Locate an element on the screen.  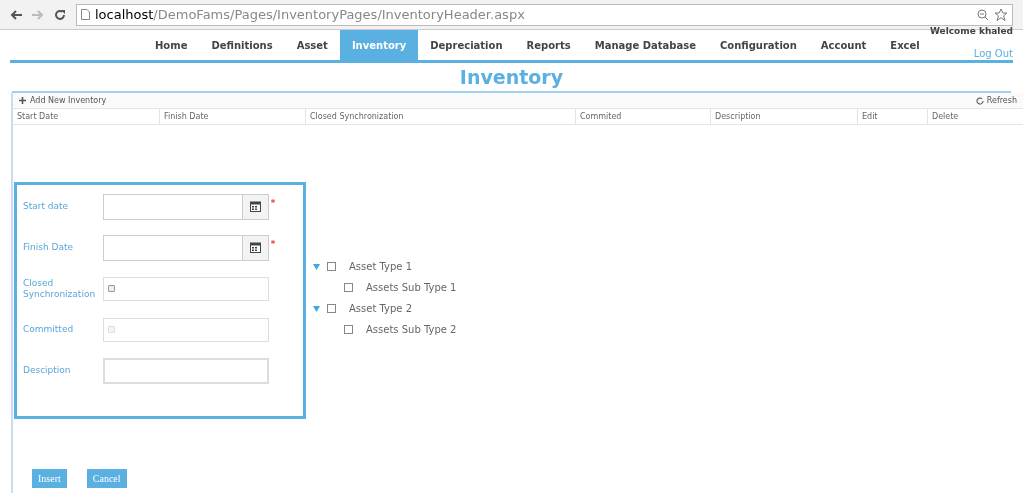
page-title: Inventory is located at coordinates (511, 77).